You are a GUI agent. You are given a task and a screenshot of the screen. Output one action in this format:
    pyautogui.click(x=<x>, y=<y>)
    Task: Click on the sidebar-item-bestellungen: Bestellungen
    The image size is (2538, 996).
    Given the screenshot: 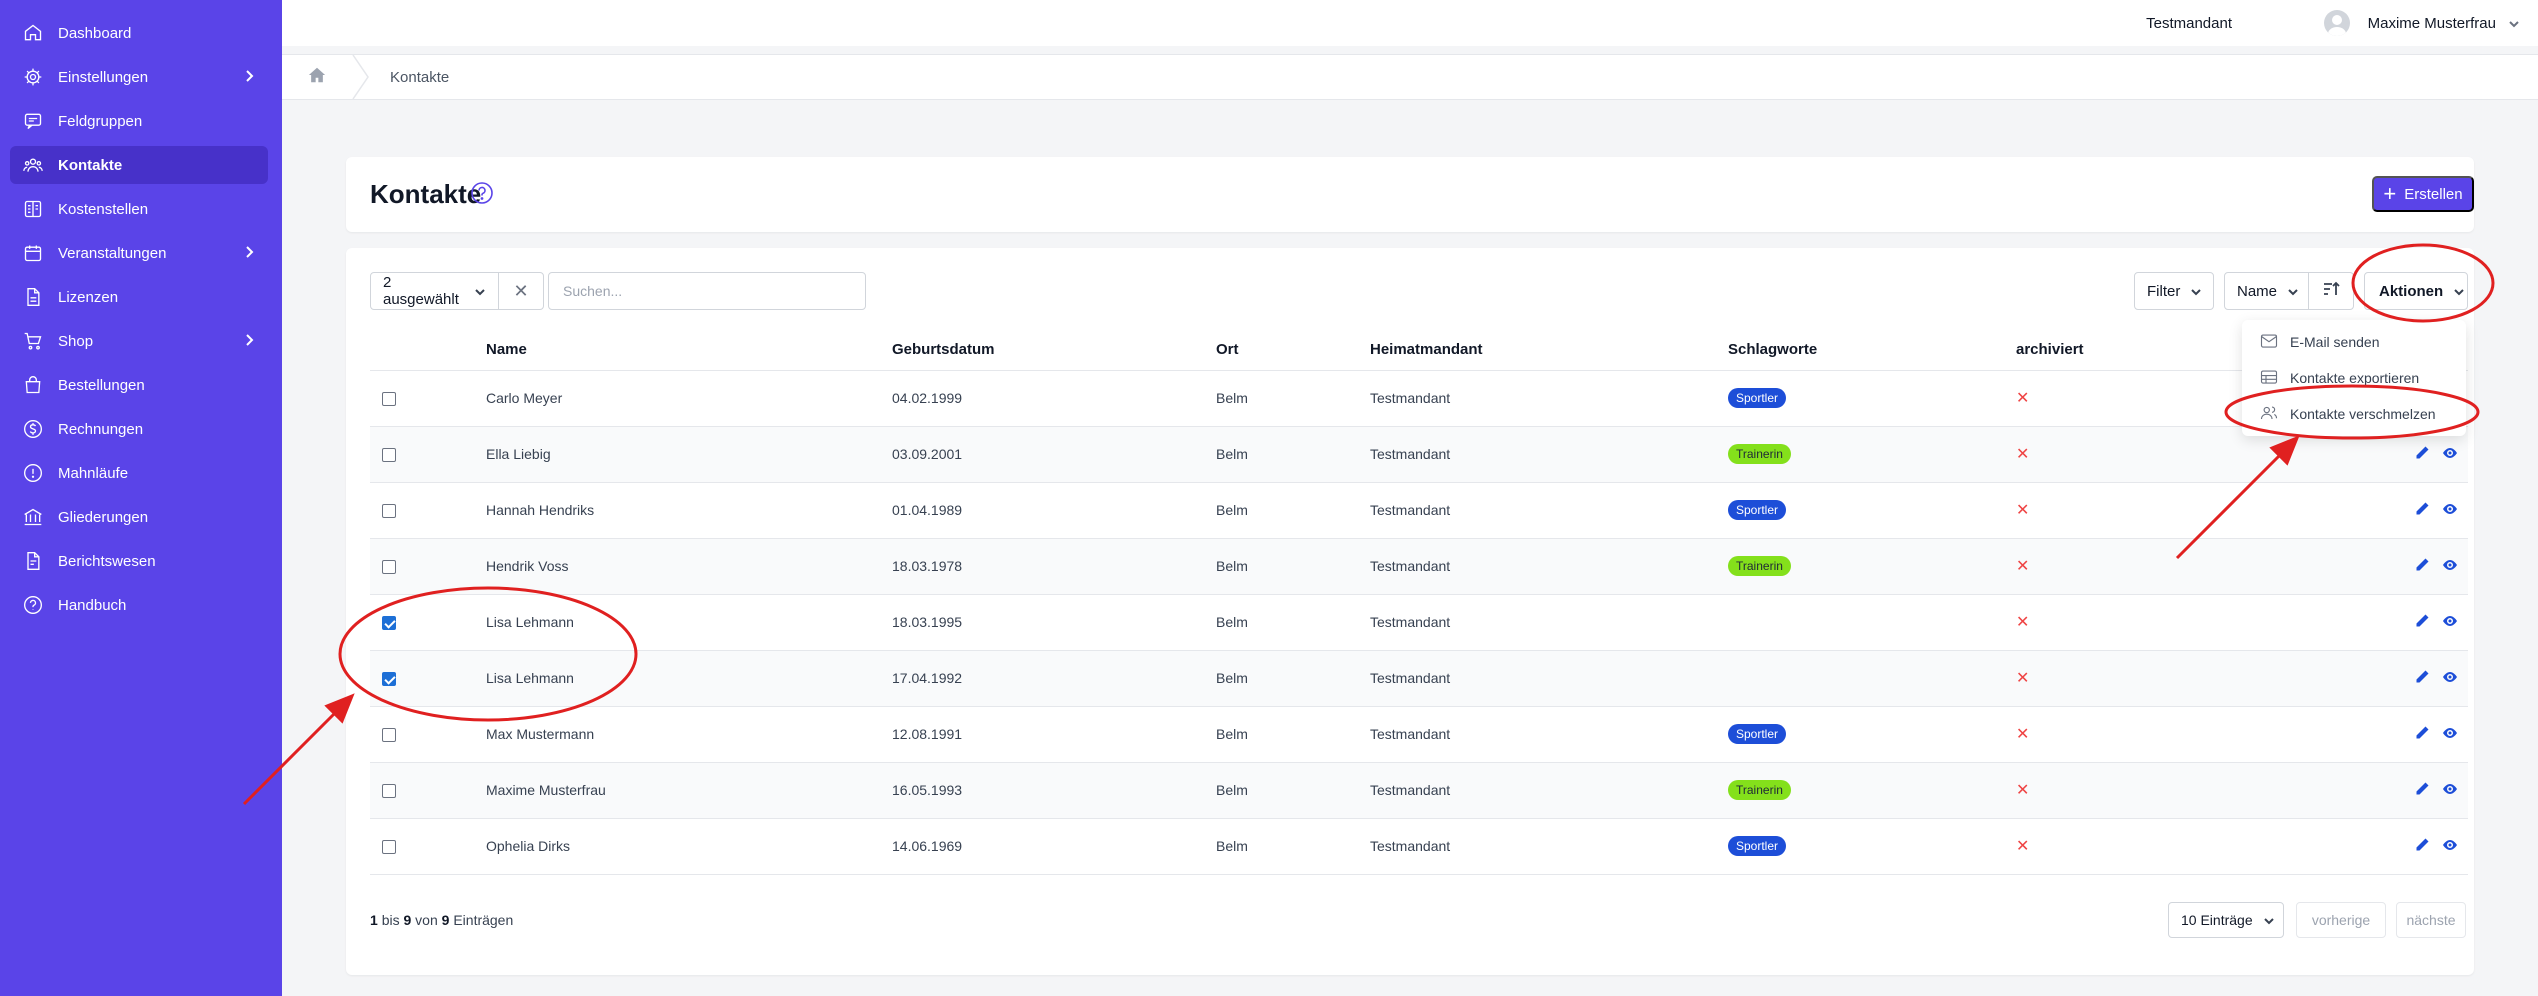 What is the action you would take?
    pyautogui.click(x=139, y=385)
    